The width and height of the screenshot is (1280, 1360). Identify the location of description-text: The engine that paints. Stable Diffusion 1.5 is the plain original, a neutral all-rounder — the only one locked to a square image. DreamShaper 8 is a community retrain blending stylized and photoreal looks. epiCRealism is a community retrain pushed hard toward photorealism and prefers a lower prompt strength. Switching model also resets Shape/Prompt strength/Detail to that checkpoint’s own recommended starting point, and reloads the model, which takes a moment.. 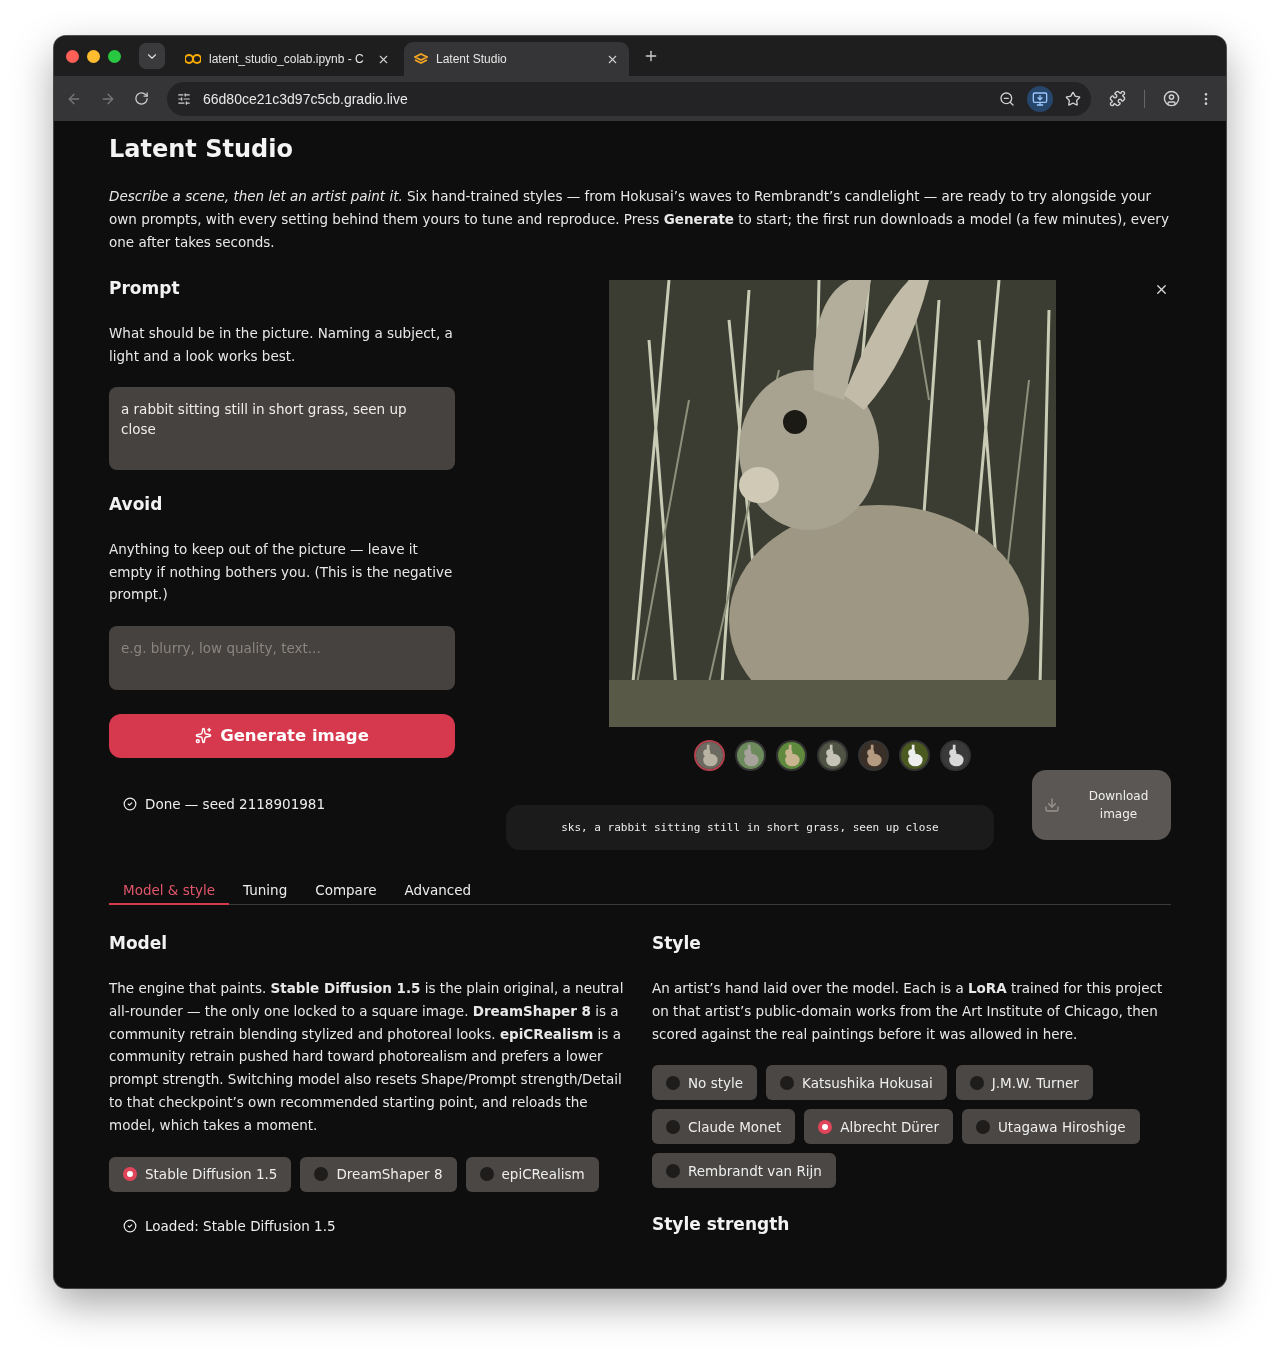
(367, 1057).